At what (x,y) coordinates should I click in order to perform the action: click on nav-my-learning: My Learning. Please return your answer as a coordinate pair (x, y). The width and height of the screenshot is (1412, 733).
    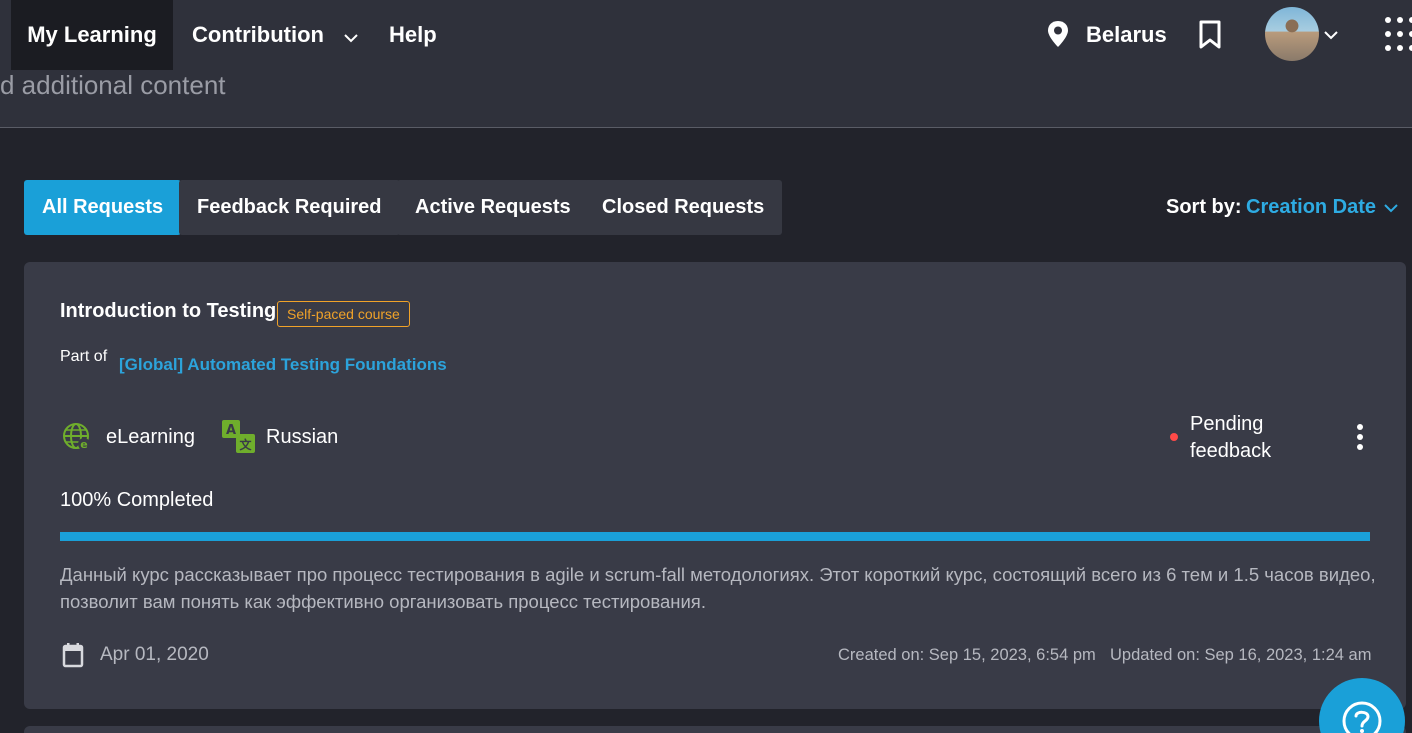
    Looking at the image, I should click on (92, 39).